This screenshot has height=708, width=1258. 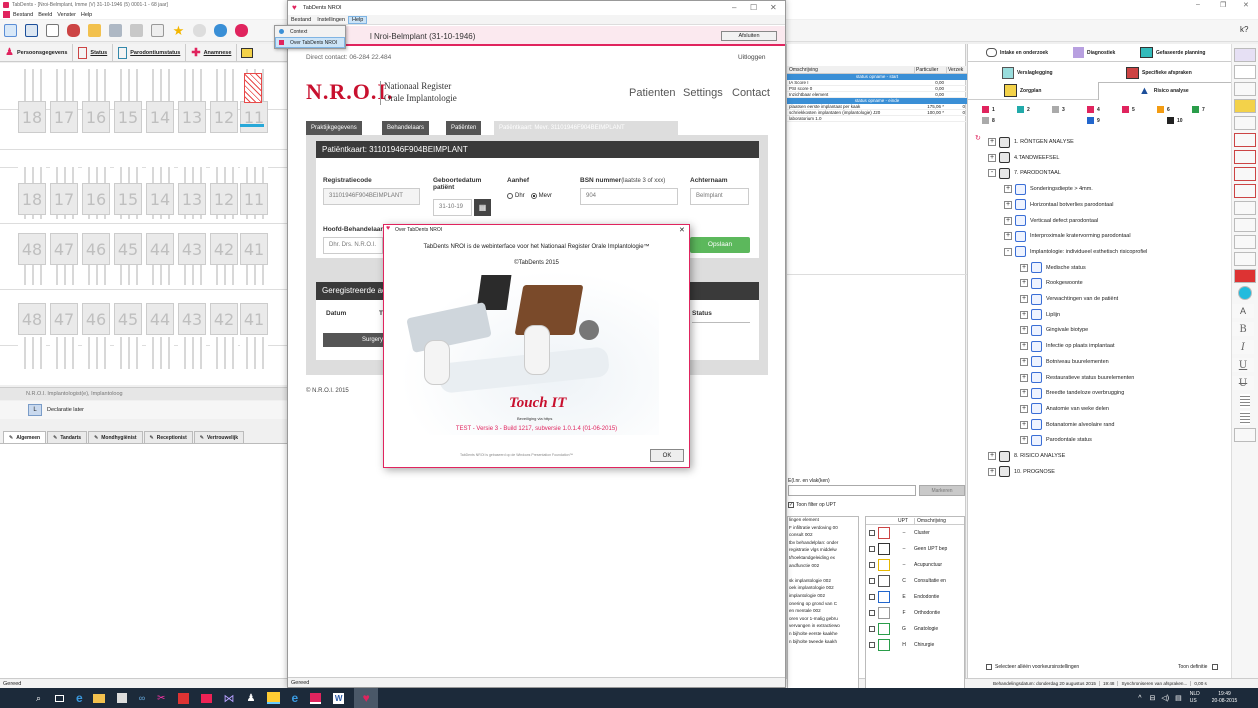 What do you see at coordinates (192, 249) in the screenshot?
I see `tooth: 43` at bounding box center [192, 249].